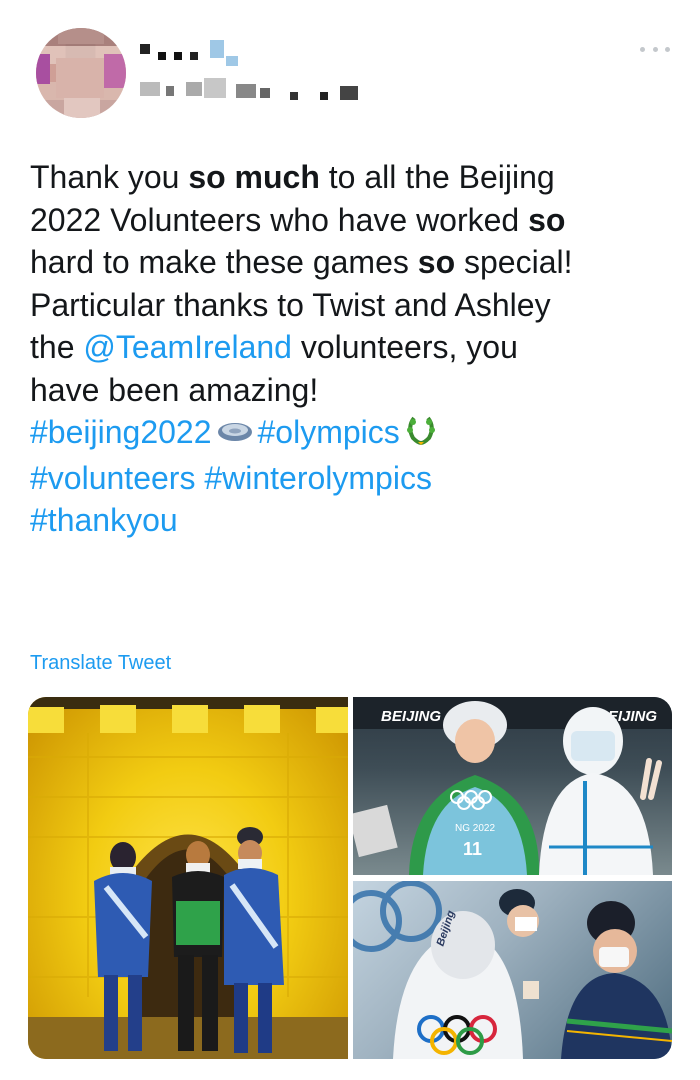  What do you see at coordinates (290, 304) in the screenshot?
I see `text-segment: Particular thanks to Twist and Ashley` at bounding box center [290, 304].